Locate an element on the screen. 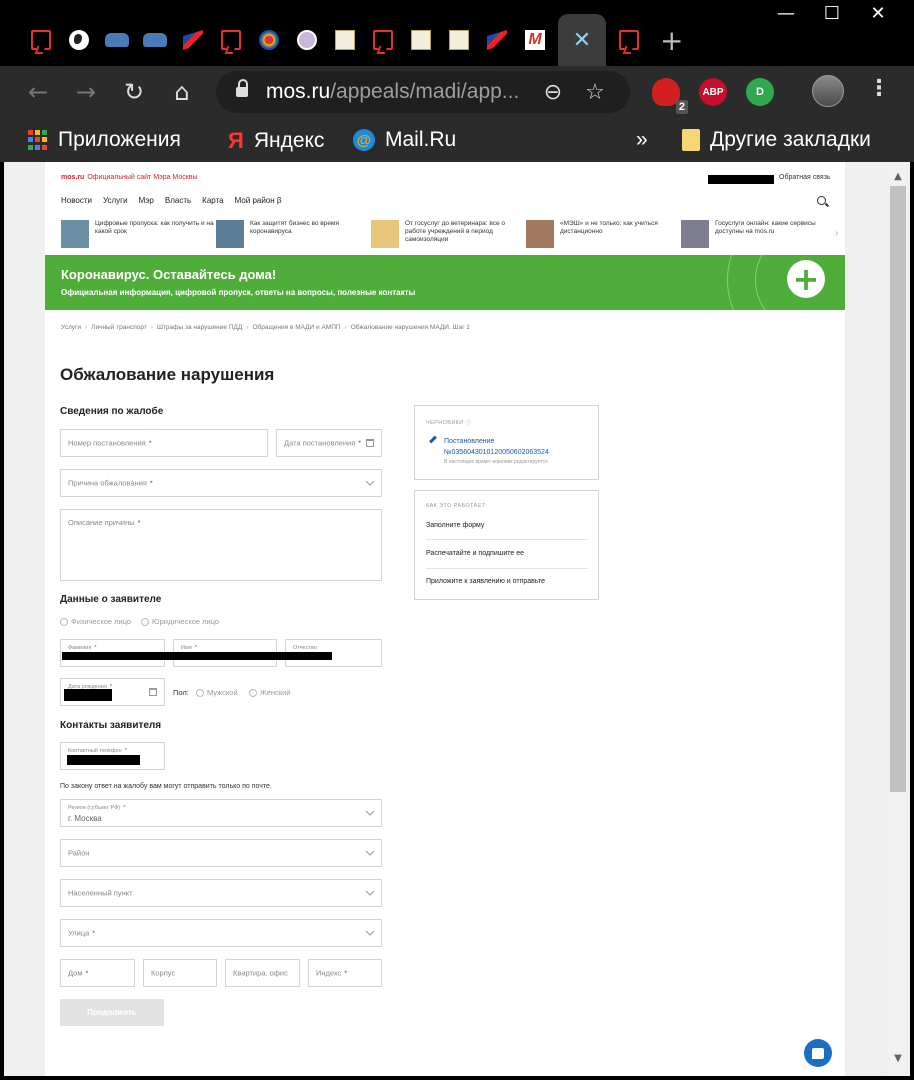 This screenshot has height=1080, width=914. notification-icon is located at coordinates (231, 40).